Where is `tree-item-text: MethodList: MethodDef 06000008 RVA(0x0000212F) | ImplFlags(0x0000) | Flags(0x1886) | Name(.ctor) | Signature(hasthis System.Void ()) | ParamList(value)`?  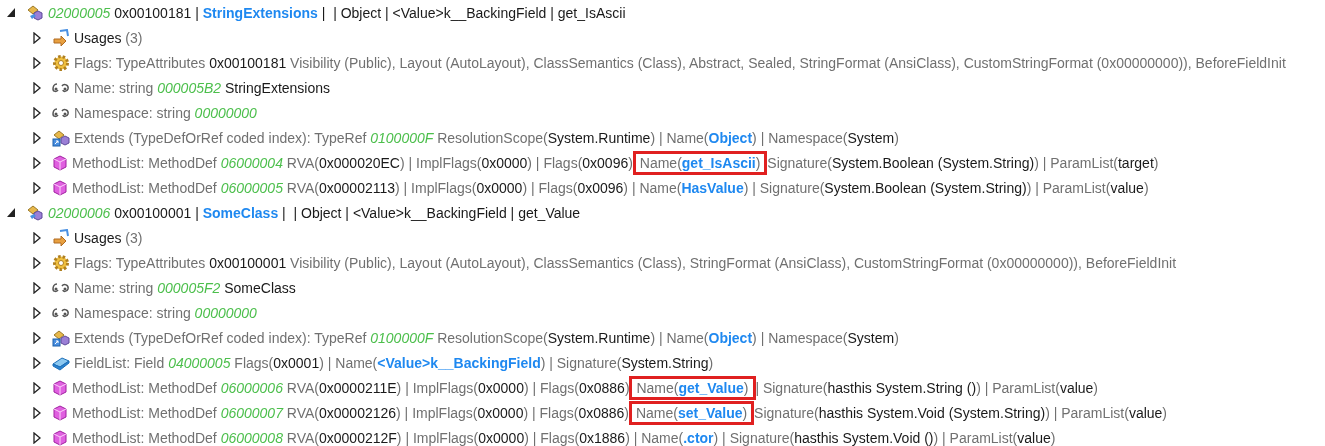
tree-item-text: MethodList: MethodDef 06000008 RVA(0x0000212F) | ImplFlags(0x0000) | Flags(0x1886) | Name(.ctor) | Signature(hasthis System.Void ()) | ParamList(value) is located at coordinates (564, 437).